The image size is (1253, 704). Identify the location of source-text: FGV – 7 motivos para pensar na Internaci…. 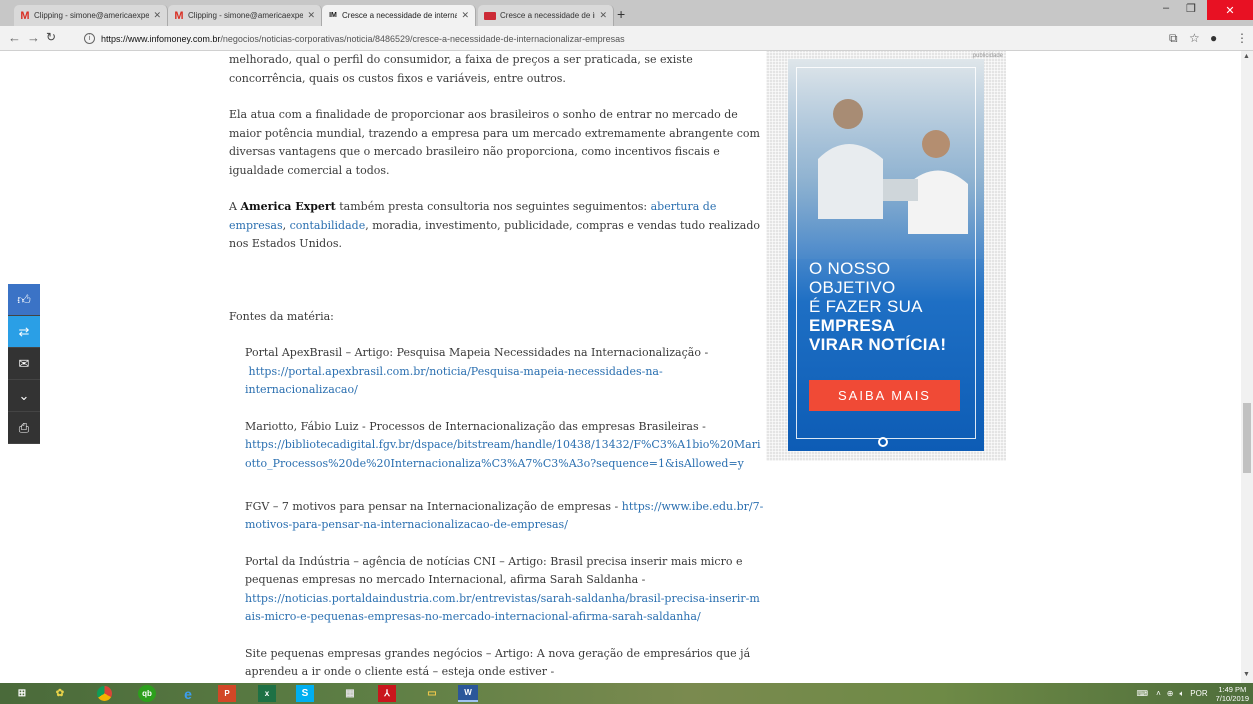
(433, 506).